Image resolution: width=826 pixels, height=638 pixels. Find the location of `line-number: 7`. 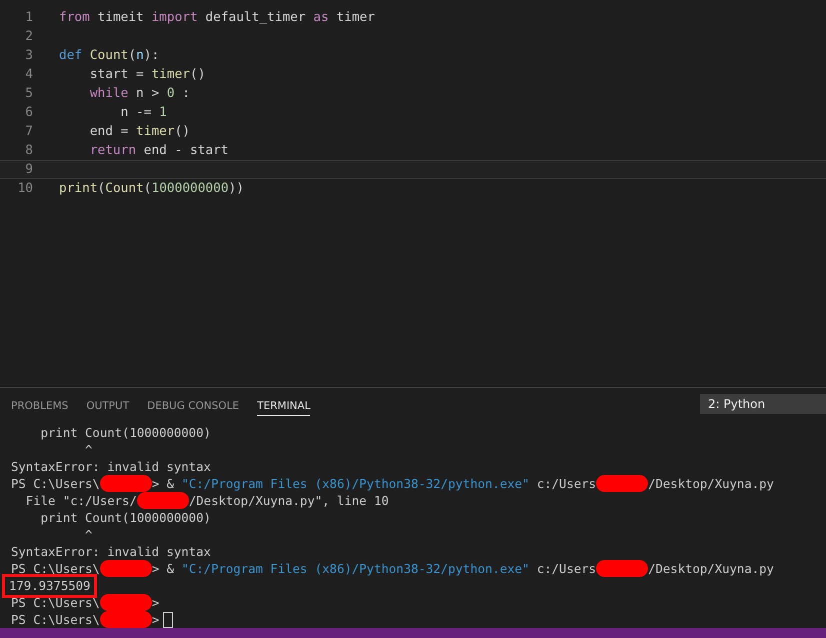

line-number: 7 is located at coordinates (28, 131).